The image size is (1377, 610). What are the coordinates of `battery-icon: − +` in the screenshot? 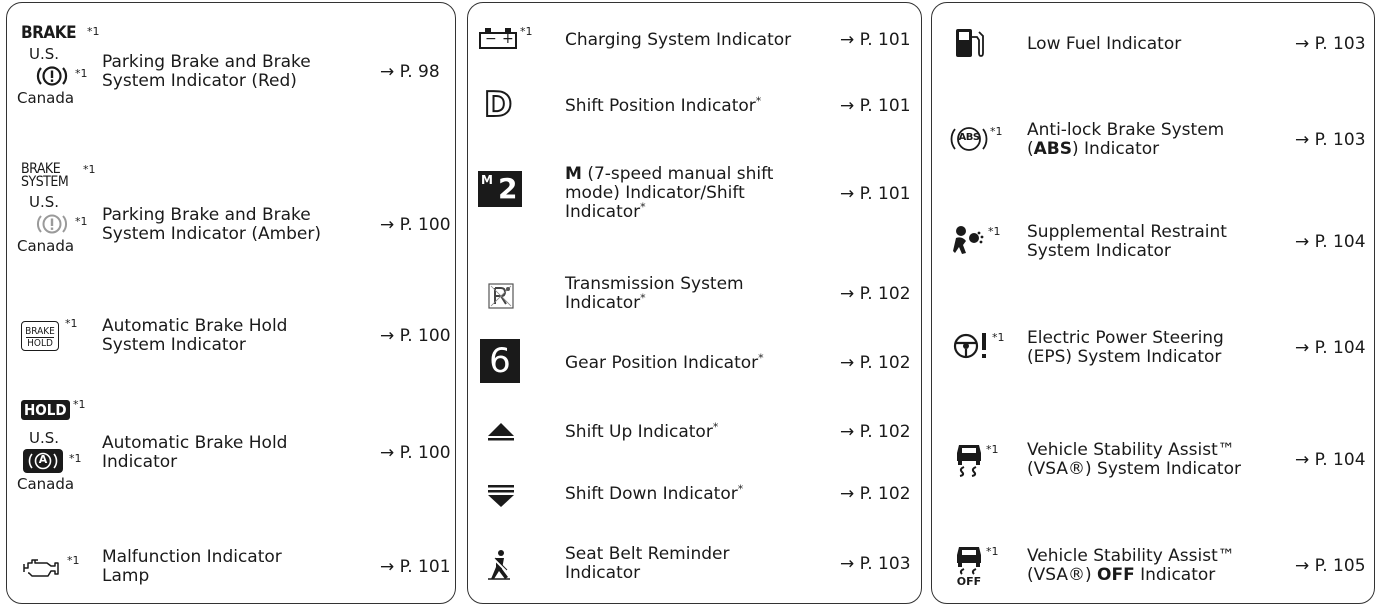 It's located at (499, 39).